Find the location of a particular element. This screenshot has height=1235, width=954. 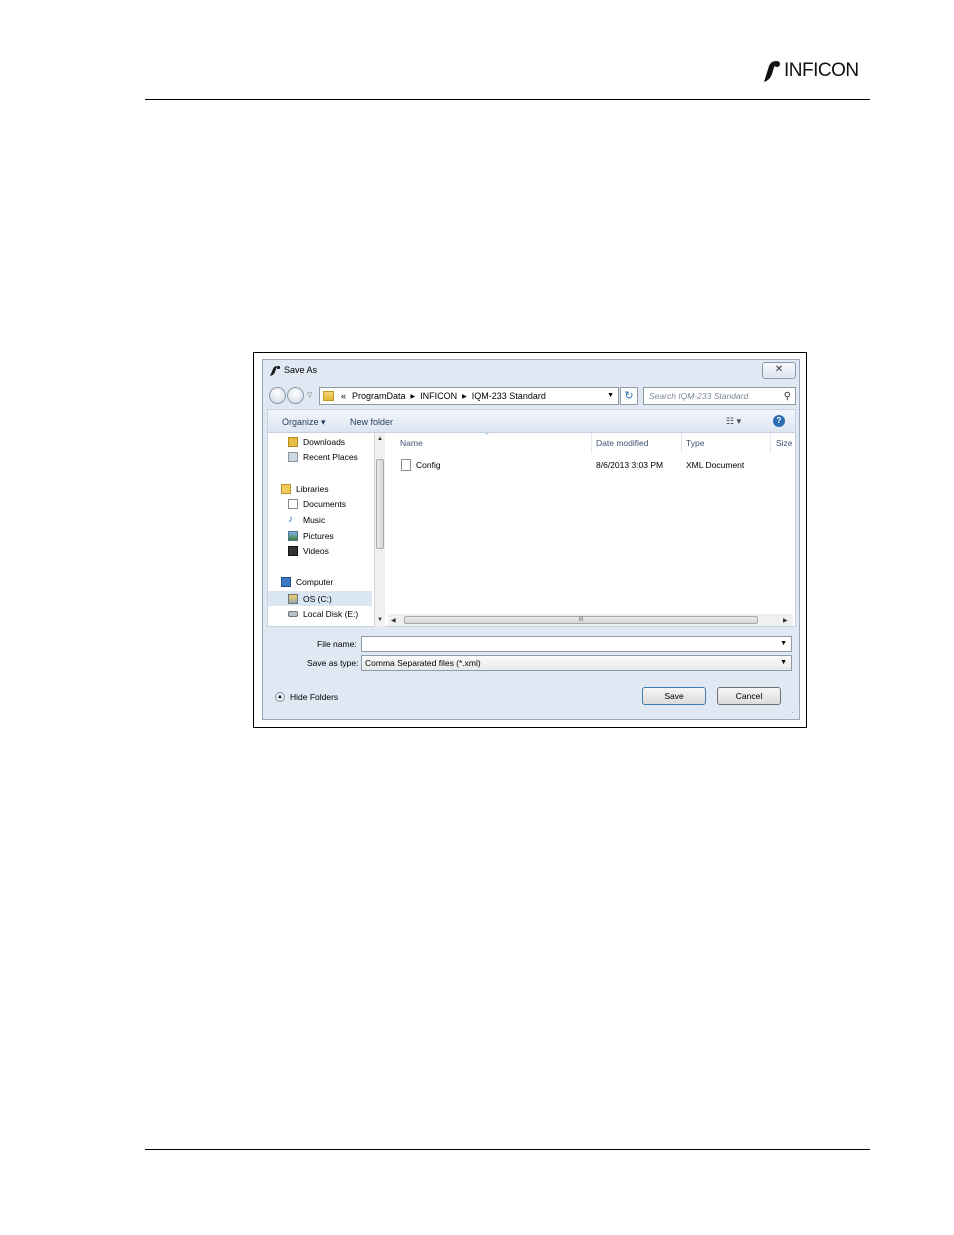

search-placeholder: Search IQM-233 Standard is located at coordinates (699, 396).